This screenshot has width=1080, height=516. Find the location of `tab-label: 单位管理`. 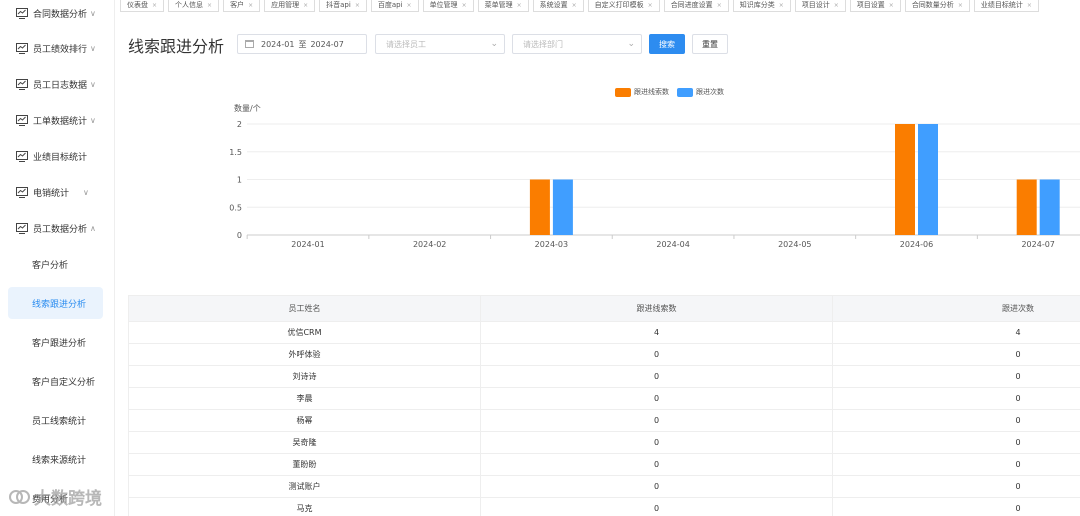

tab-label: 单位管理 is located at coordinates (443, 5).